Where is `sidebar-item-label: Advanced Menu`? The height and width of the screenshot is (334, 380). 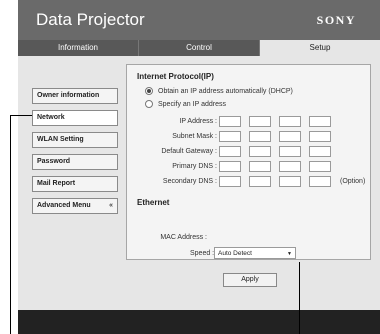
sidebar-item-label: Advanced Menu is located at coordinates (64, 205).